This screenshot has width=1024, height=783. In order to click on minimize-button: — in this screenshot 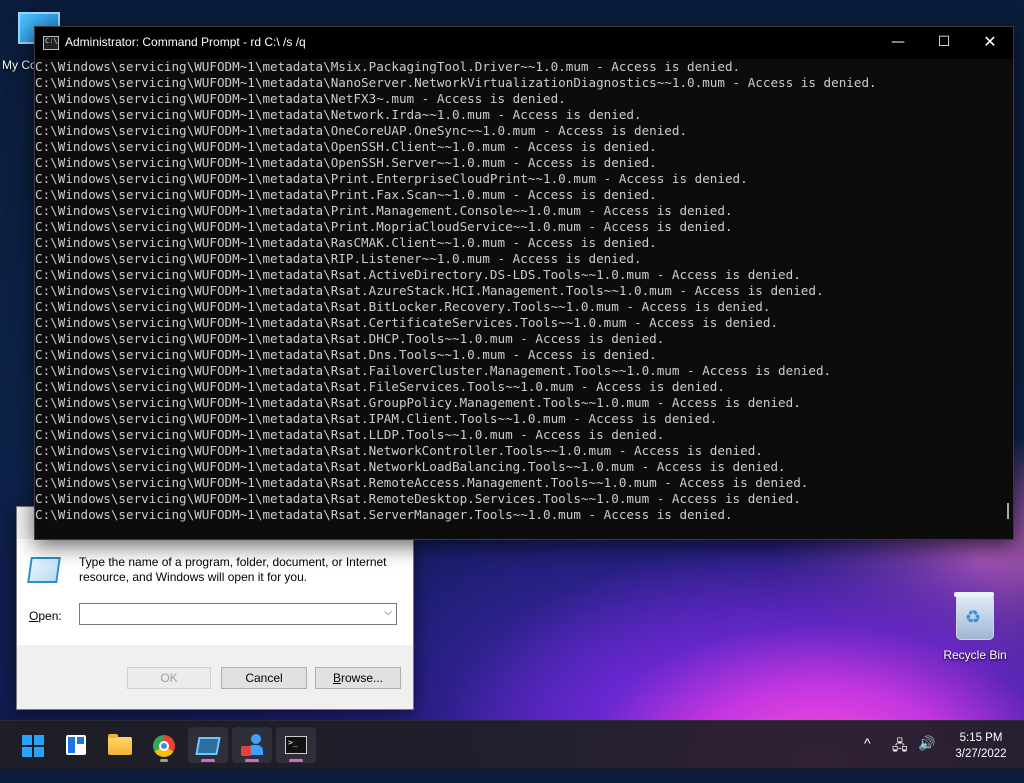, I will do `click(898, 43)`.